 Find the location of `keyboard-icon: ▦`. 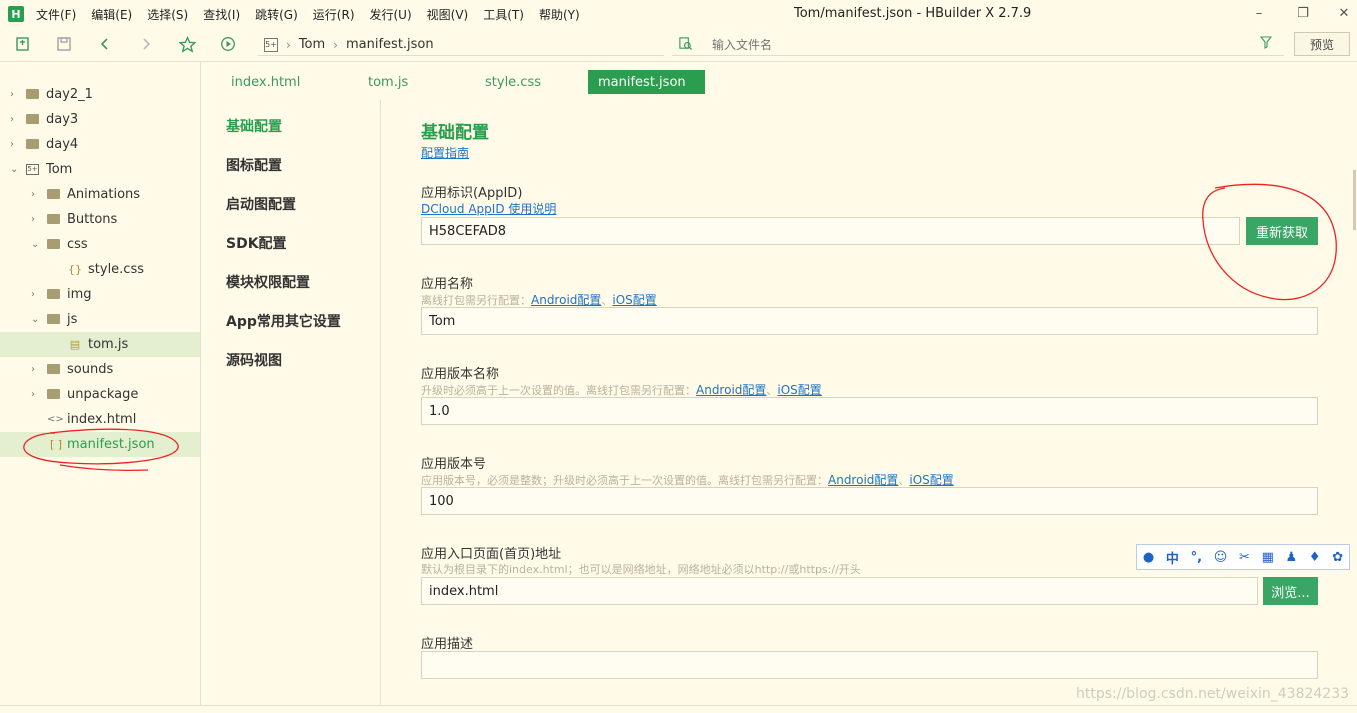

keyboard-icon: ▦ is located at coordinates (1268, 557).